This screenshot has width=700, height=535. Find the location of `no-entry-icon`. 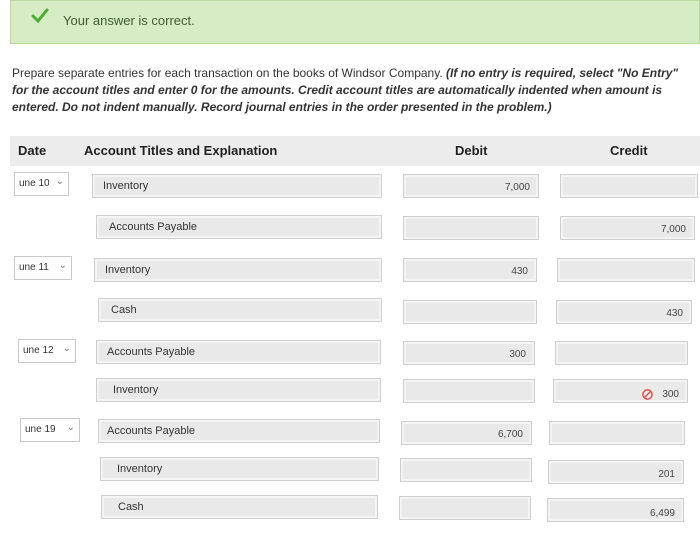

no-entry-icon is located at coordinates (647, 394).